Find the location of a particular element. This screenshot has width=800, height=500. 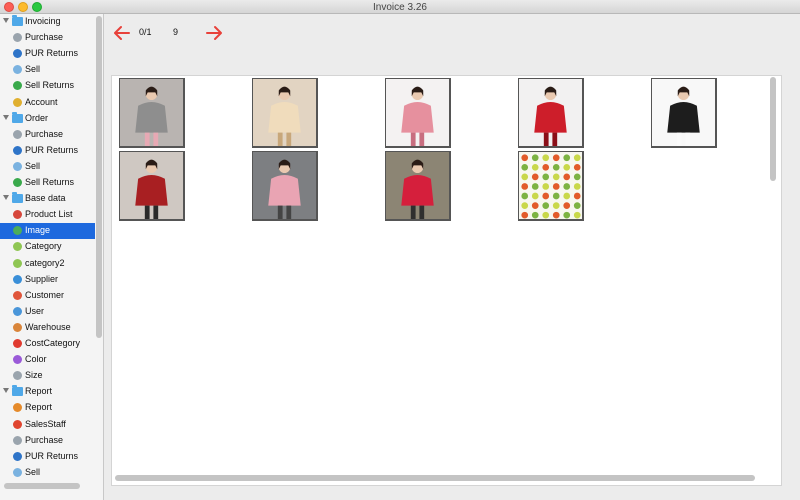

sidebar-item-product-list: Product List is located at coordinates (47, 215).